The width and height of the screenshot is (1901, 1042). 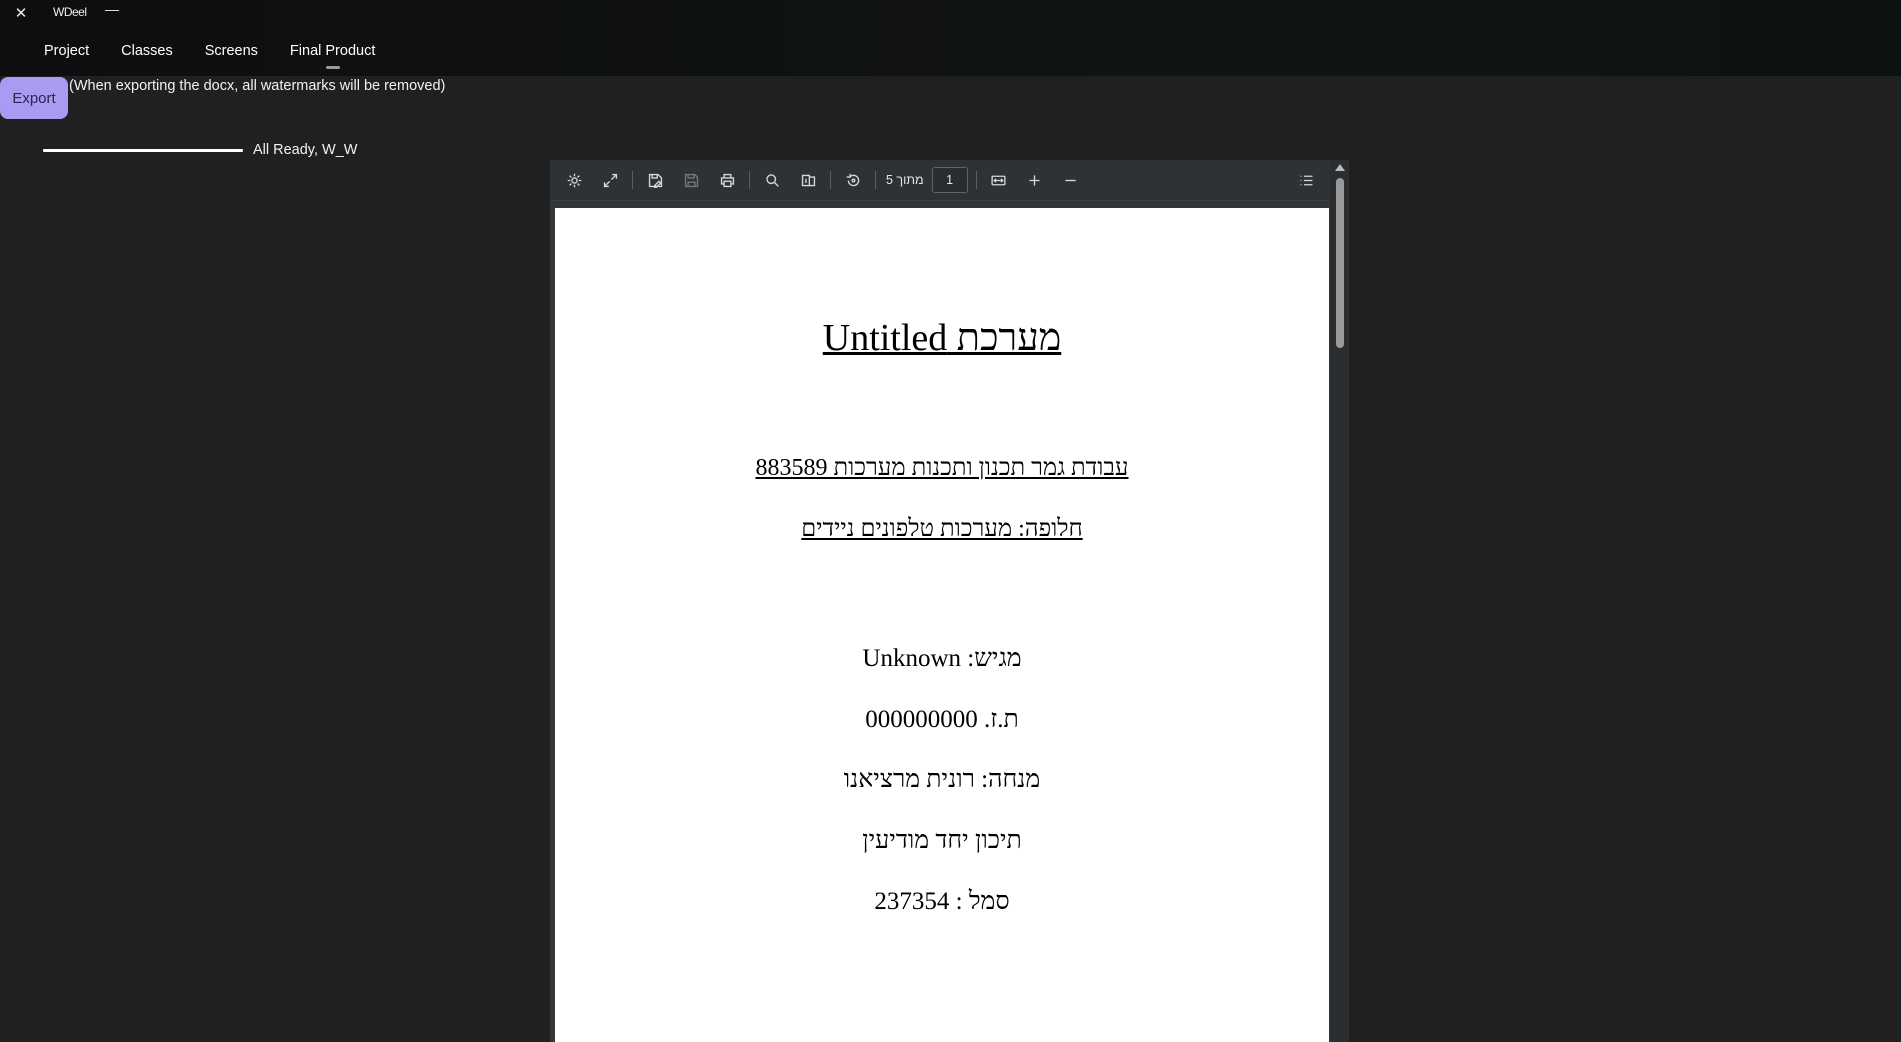 I want to click on close-icon: ✕, so click(x=21, y=13).